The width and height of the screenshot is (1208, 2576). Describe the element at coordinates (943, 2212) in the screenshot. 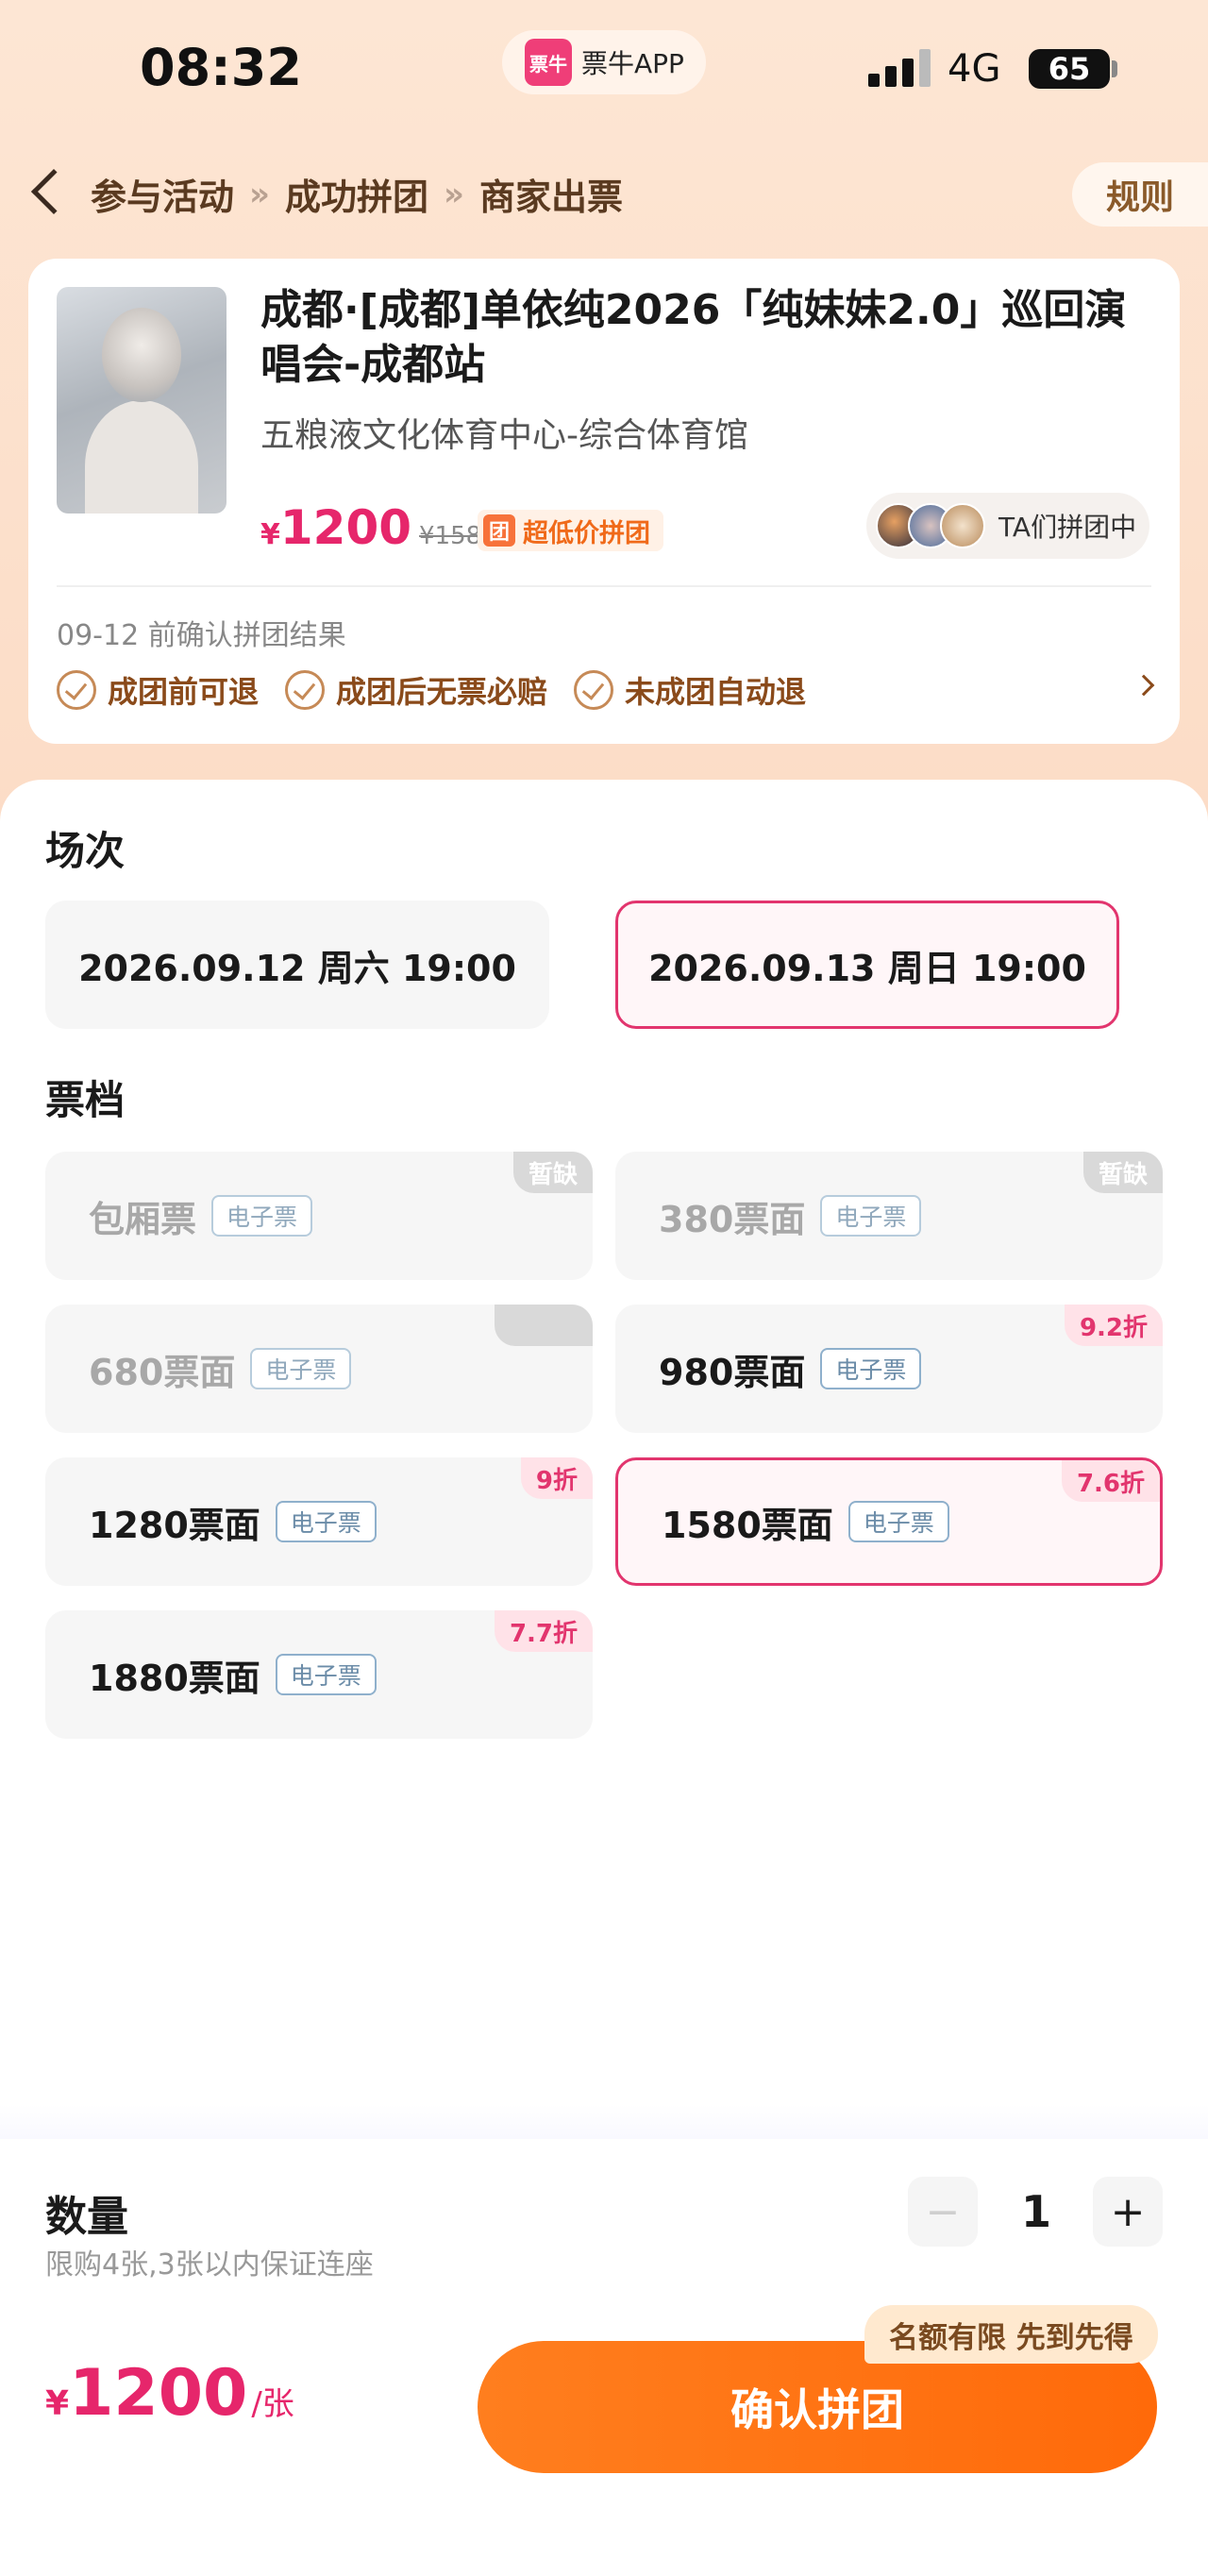

I see `minus-button: −` at that location.